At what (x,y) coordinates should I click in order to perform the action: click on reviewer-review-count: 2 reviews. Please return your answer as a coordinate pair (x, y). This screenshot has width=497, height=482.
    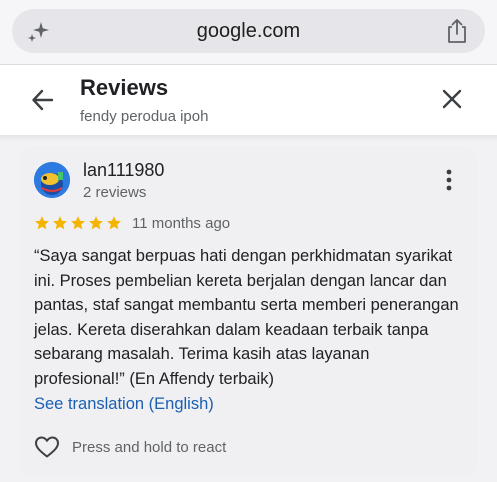
    Looking at the image, I should click on (115, 192).